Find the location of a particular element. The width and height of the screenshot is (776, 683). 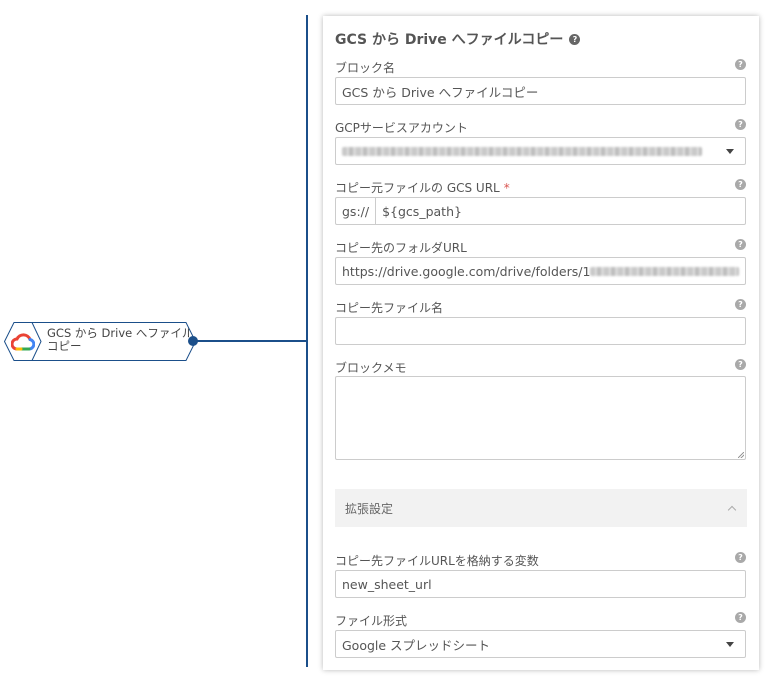

gcs-url-label-text: コピー元ファイルの GCS URL is located at coordinates (417, 188).